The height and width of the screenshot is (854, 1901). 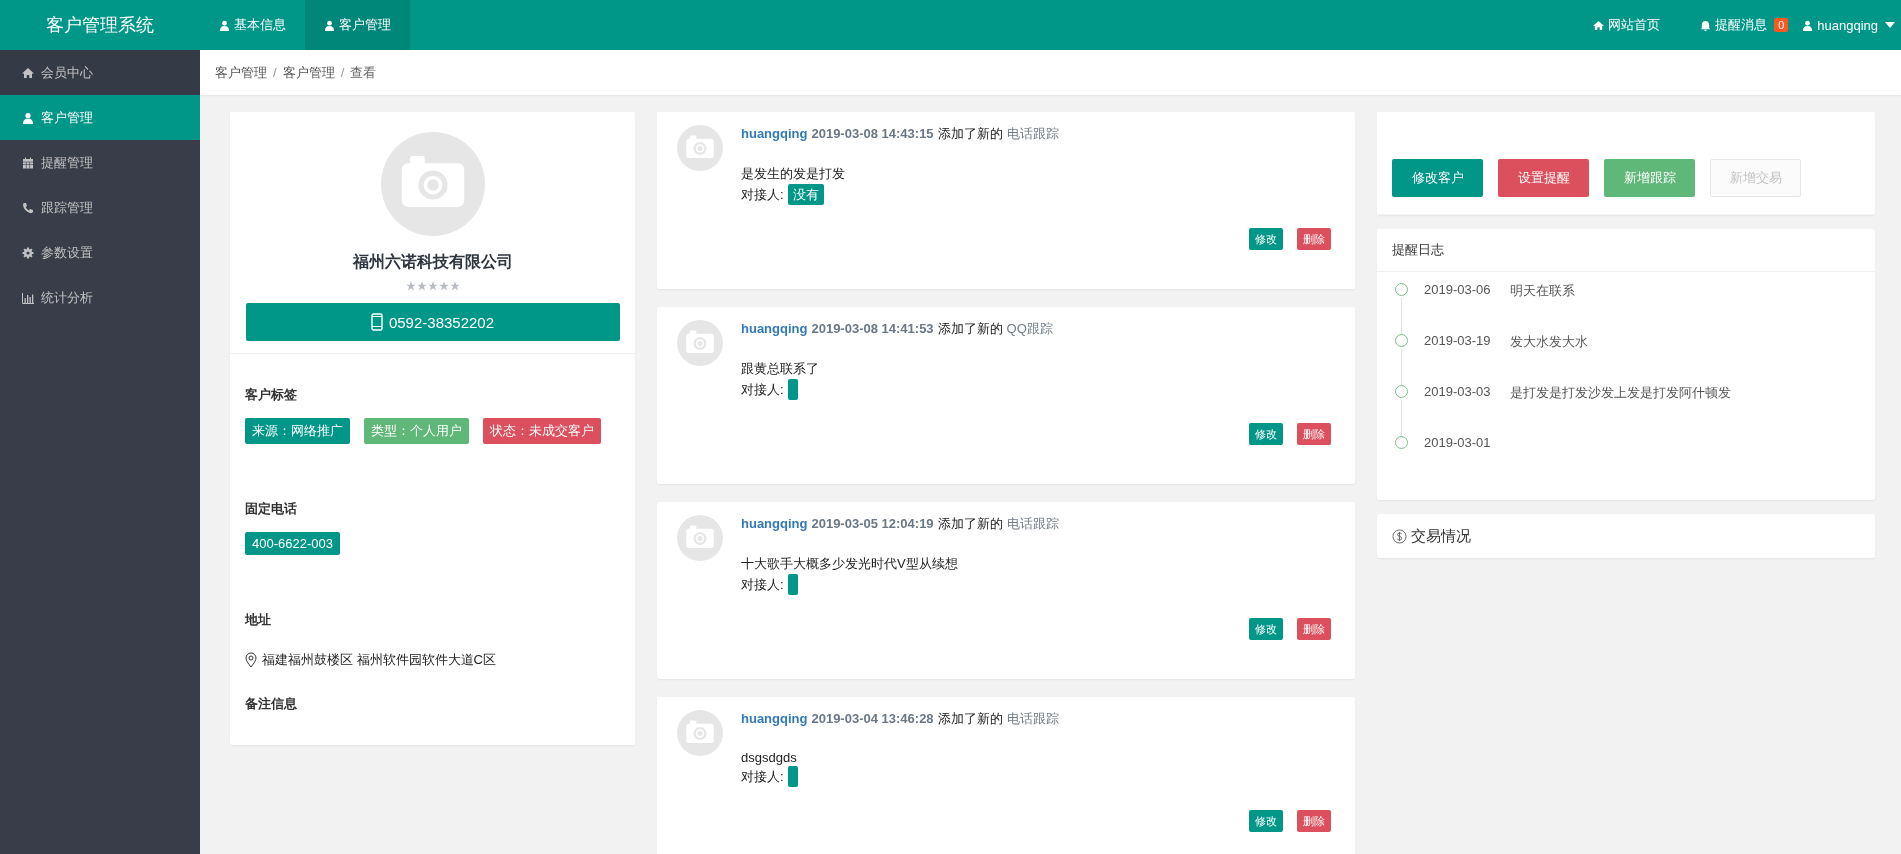 I want to click on gear-icon, so click(x=28, y=252).